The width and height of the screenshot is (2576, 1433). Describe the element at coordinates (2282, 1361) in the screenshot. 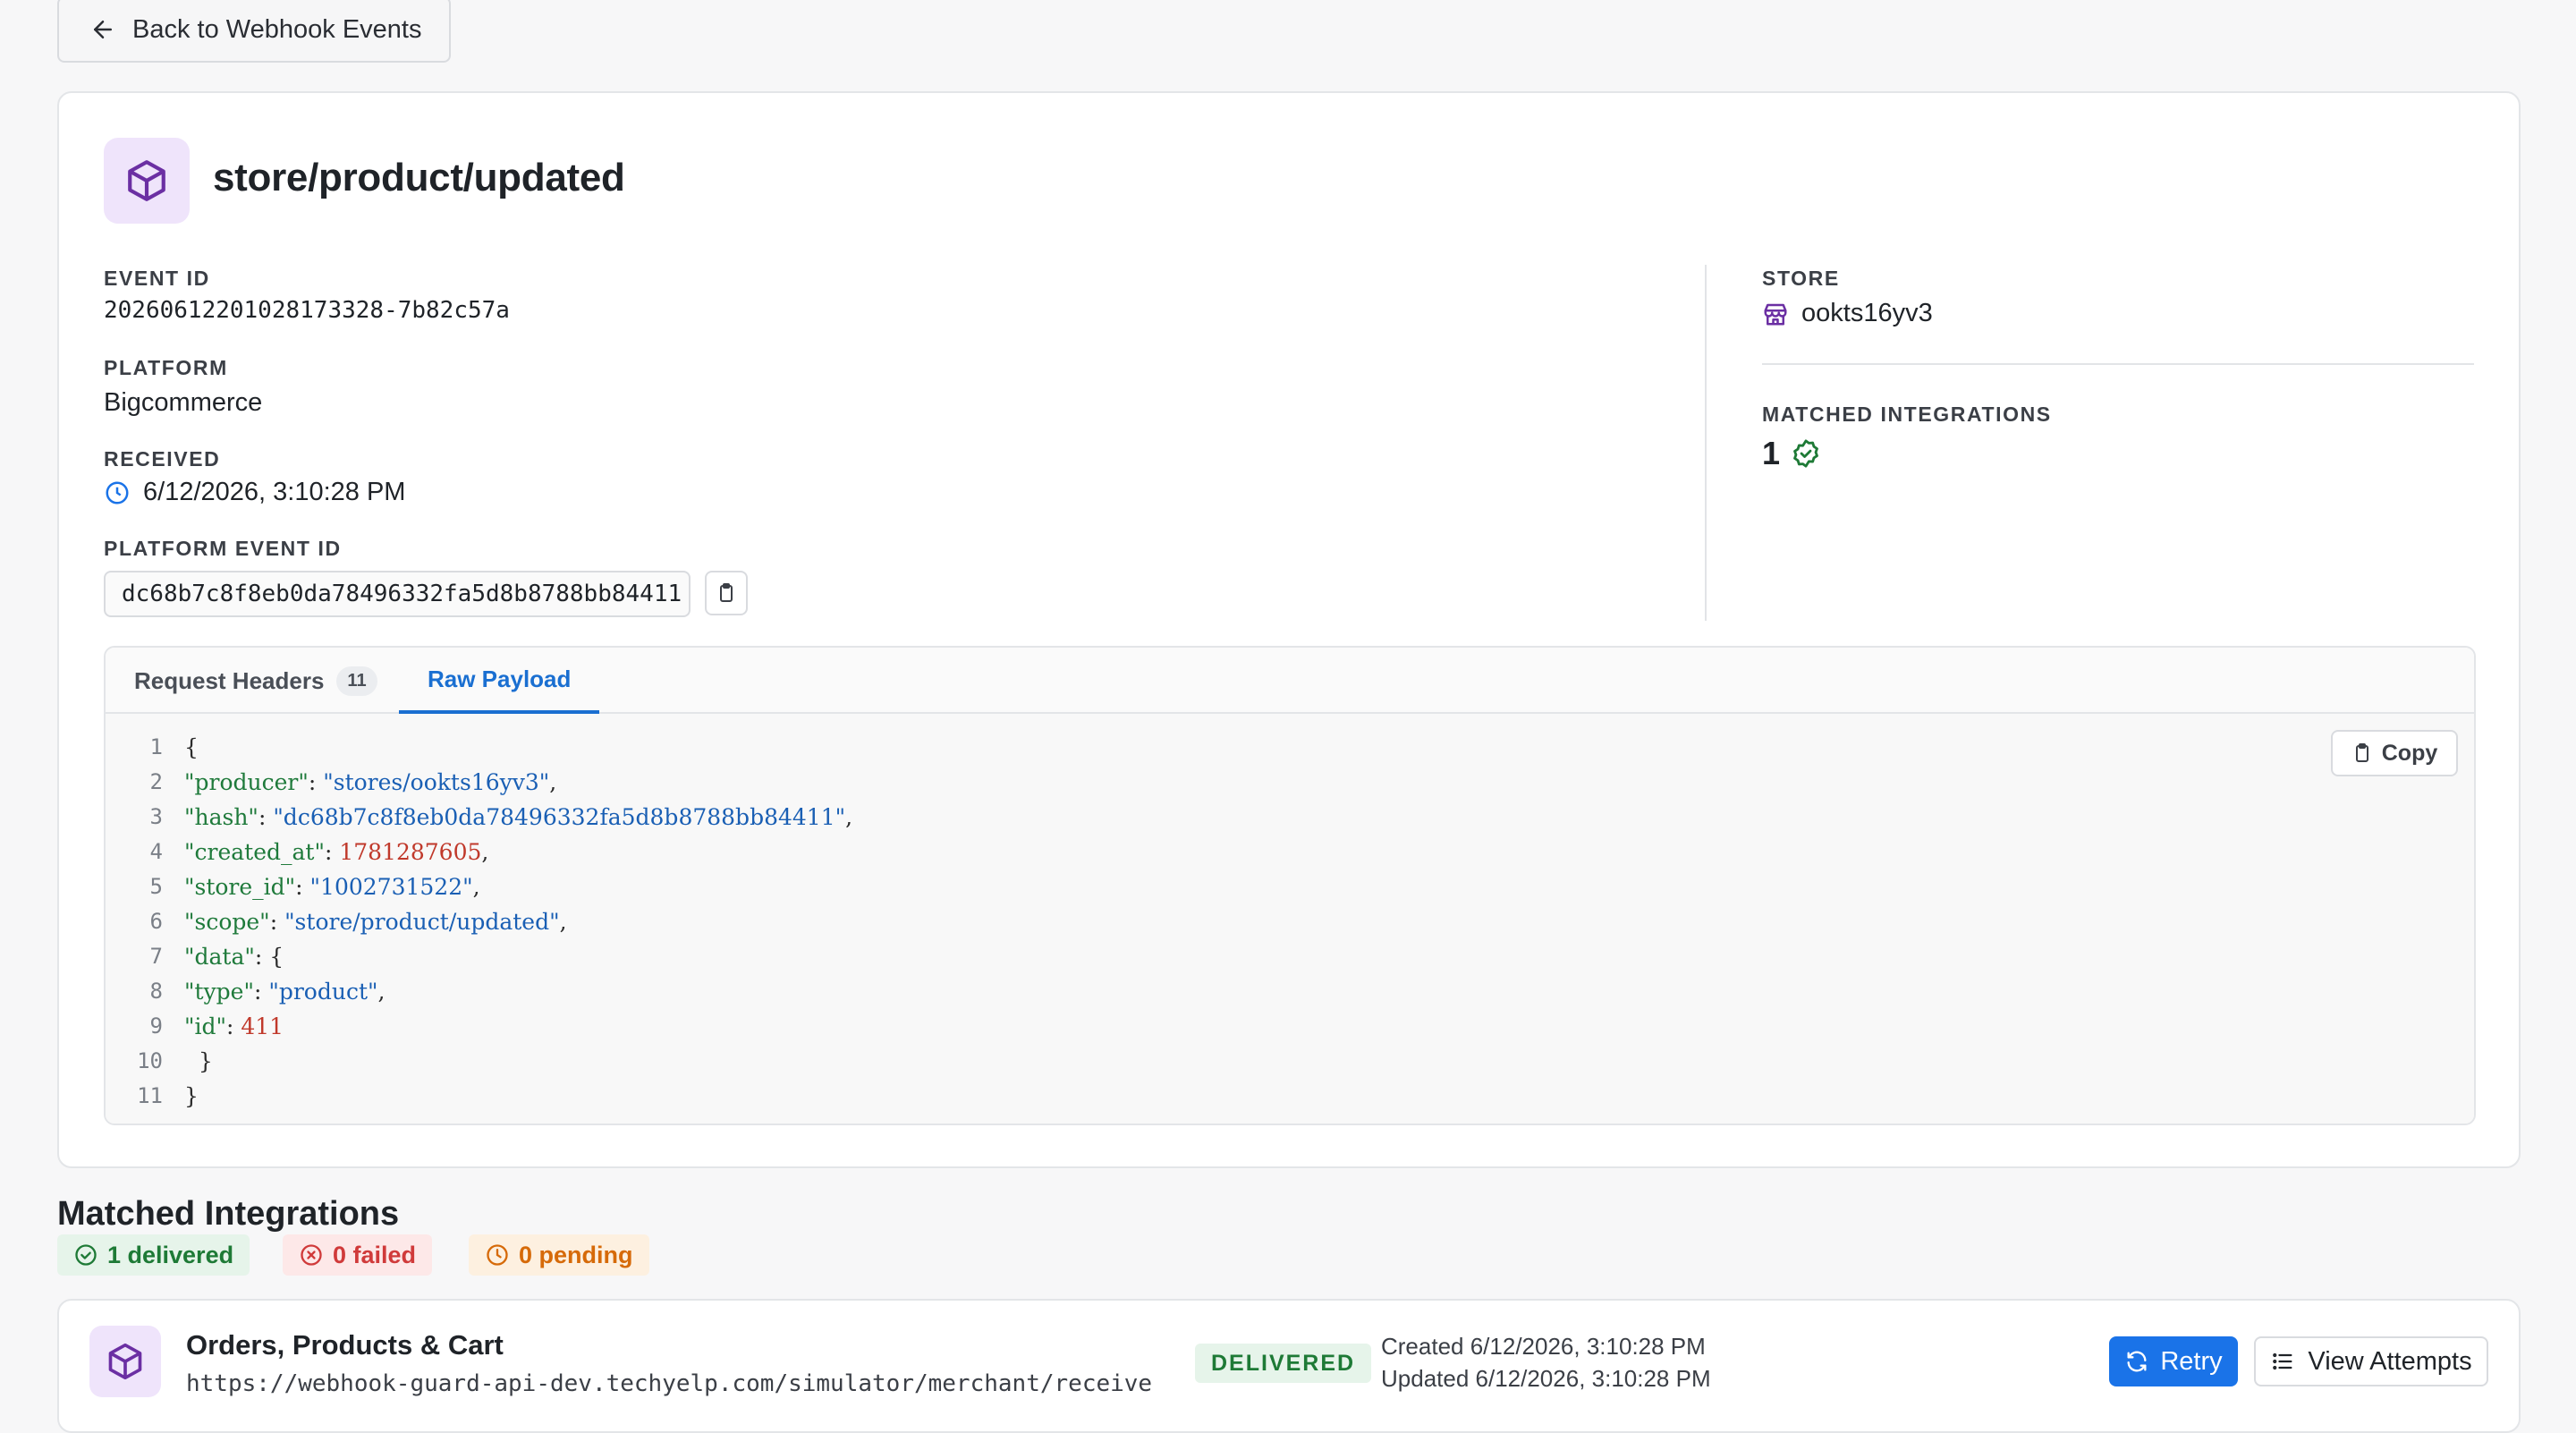

I see `list-icon` at that location.